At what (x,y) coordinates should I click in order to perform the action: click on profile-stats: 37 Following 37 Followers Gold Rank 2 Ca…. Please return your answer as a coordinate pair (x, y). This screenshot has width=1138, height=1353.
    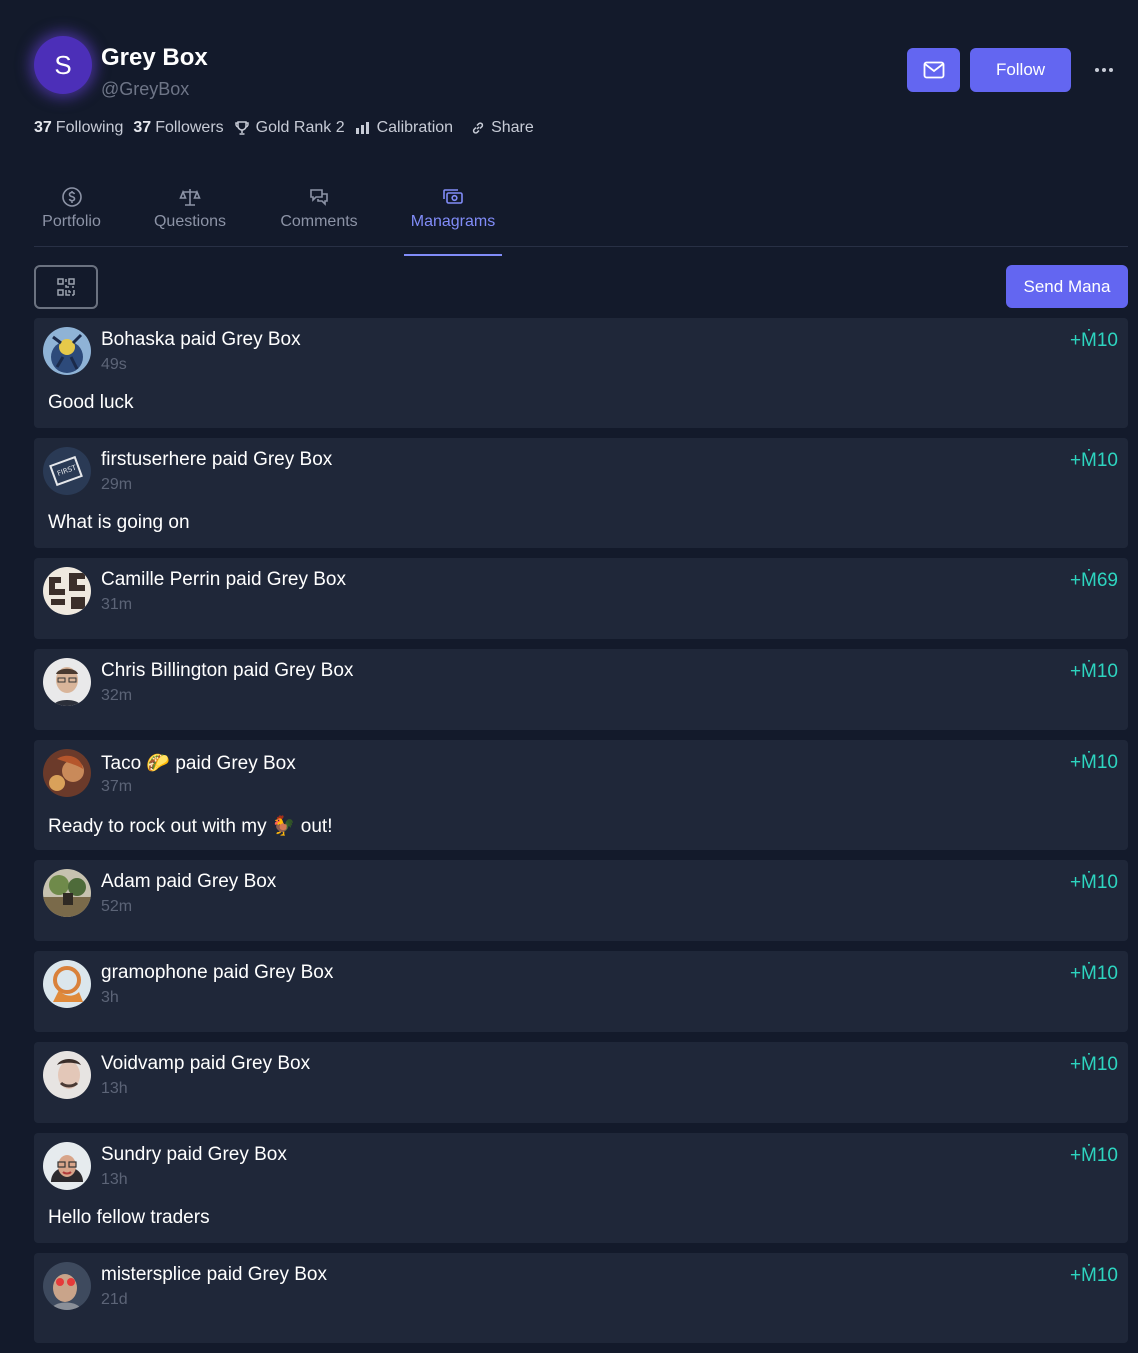
    Looking at the image, I should click on (289, 128).